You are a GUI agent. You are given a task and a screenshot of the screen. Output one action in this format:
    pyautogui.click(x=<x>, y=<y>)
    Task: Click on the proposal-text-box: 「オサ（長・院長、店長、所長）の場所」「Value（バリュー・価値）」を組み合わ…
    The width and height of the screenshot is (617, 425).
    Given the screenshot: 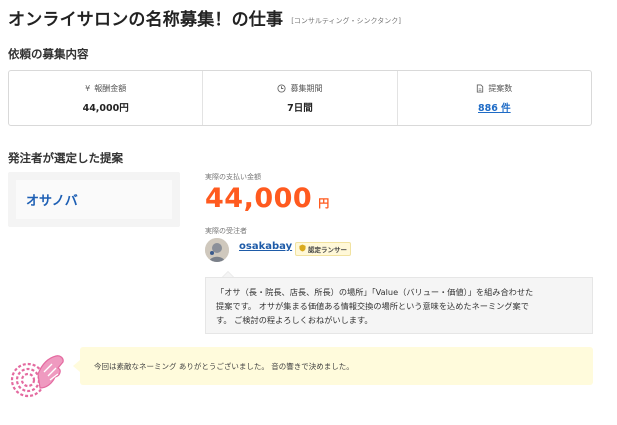 What is the action you would take?
    pyautogui.click(x=399, y=305)
    